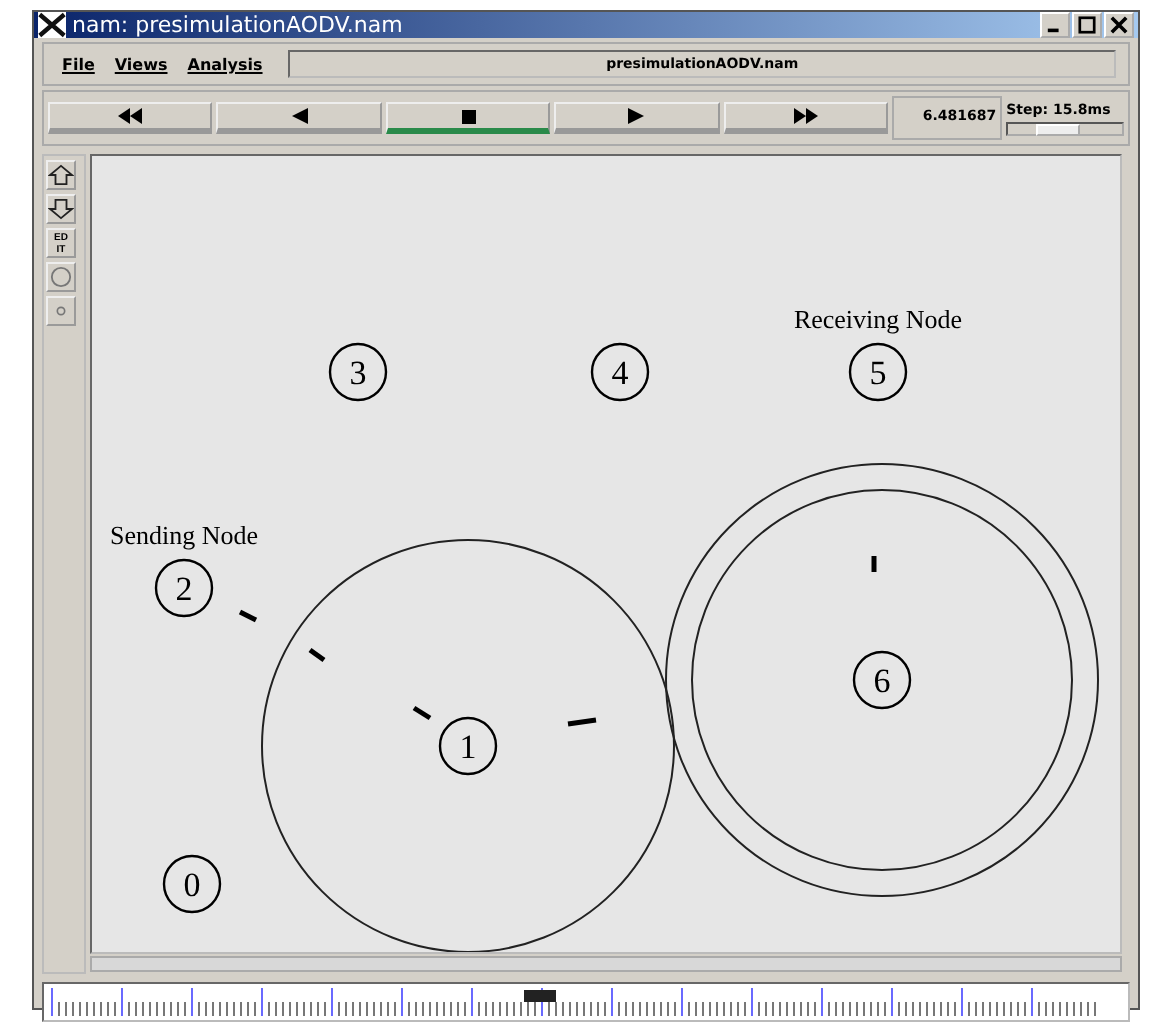 This screenshot has height=1026, width=1158. I want to click on menu-item: File, so click(78, 64).